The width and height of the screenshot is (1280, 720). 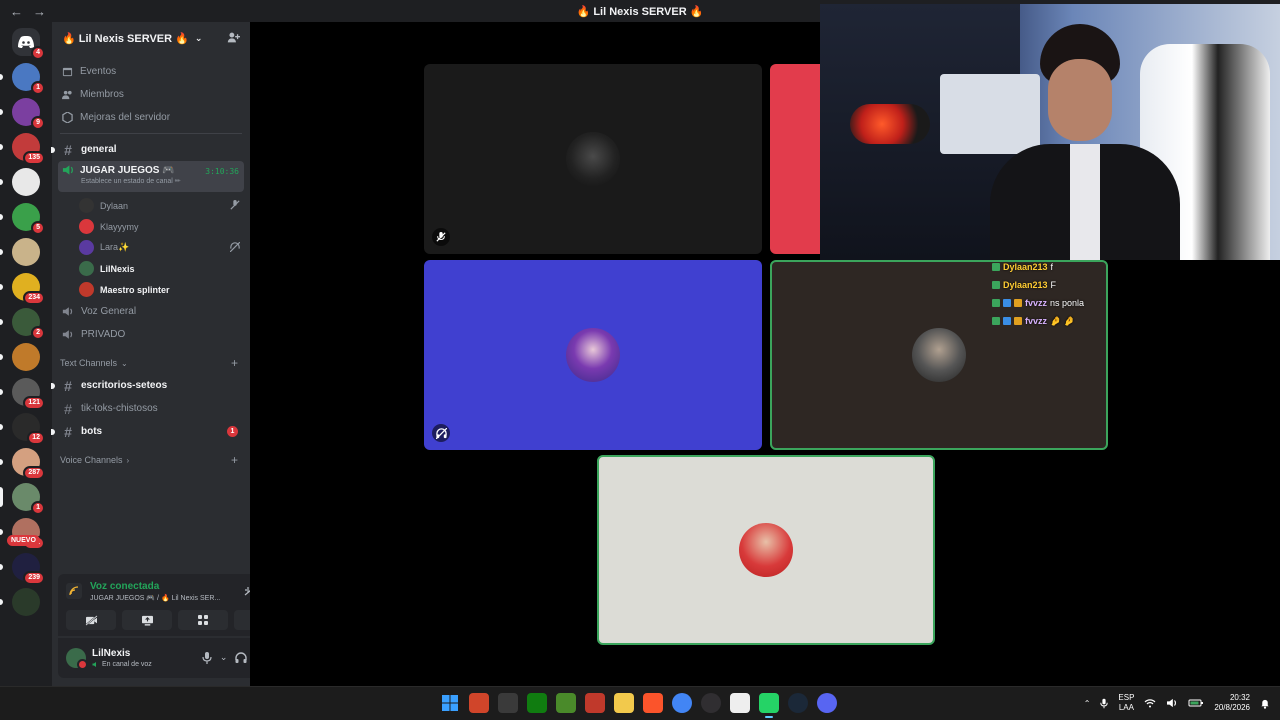 What do you see at coordinates (22, 114) in the screenshot?
I see `server-icon: 9` at bounding box center [22, 114].